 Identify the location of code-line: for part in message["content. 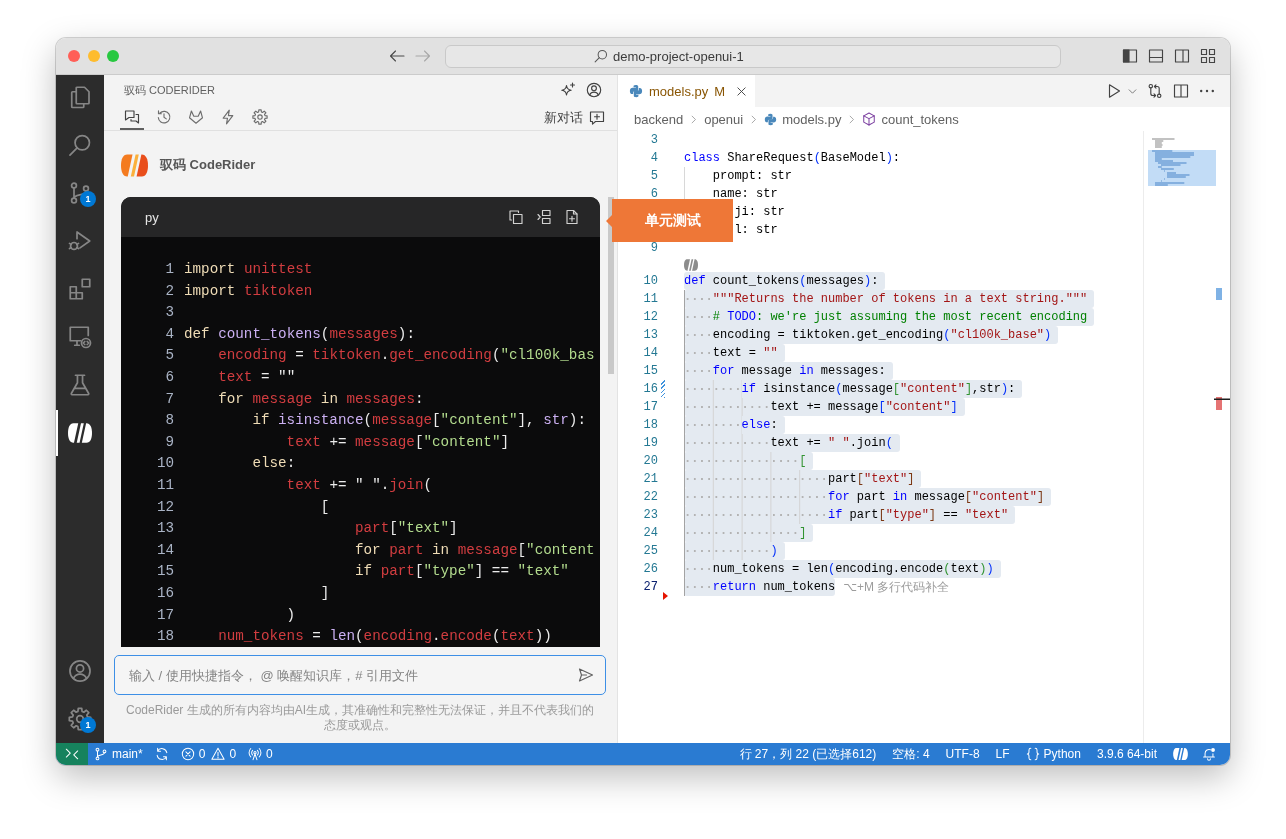
(475, 550).